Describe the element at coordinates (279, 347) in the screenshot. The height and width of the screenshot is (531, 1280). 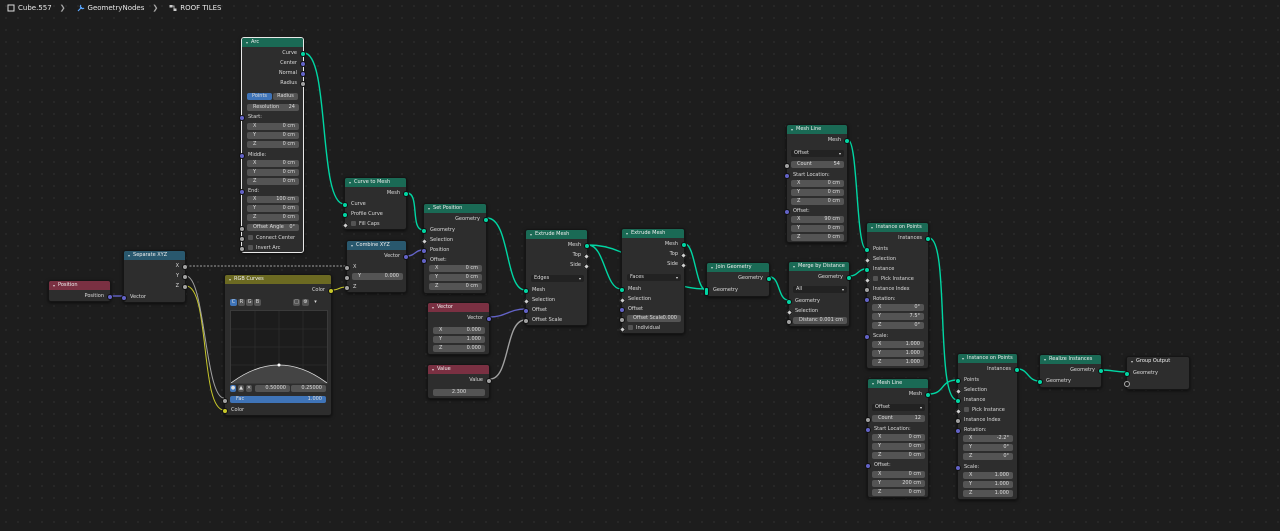
I see `curve-graph` at that location.